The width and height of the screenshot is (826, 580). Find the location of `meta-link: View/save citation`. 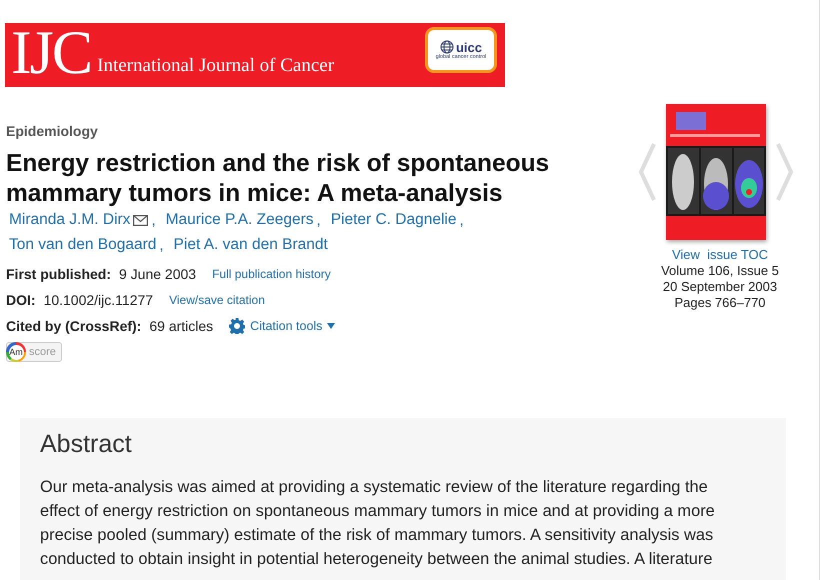

meta-link: View/save citation is located at coordinates (217, 300).